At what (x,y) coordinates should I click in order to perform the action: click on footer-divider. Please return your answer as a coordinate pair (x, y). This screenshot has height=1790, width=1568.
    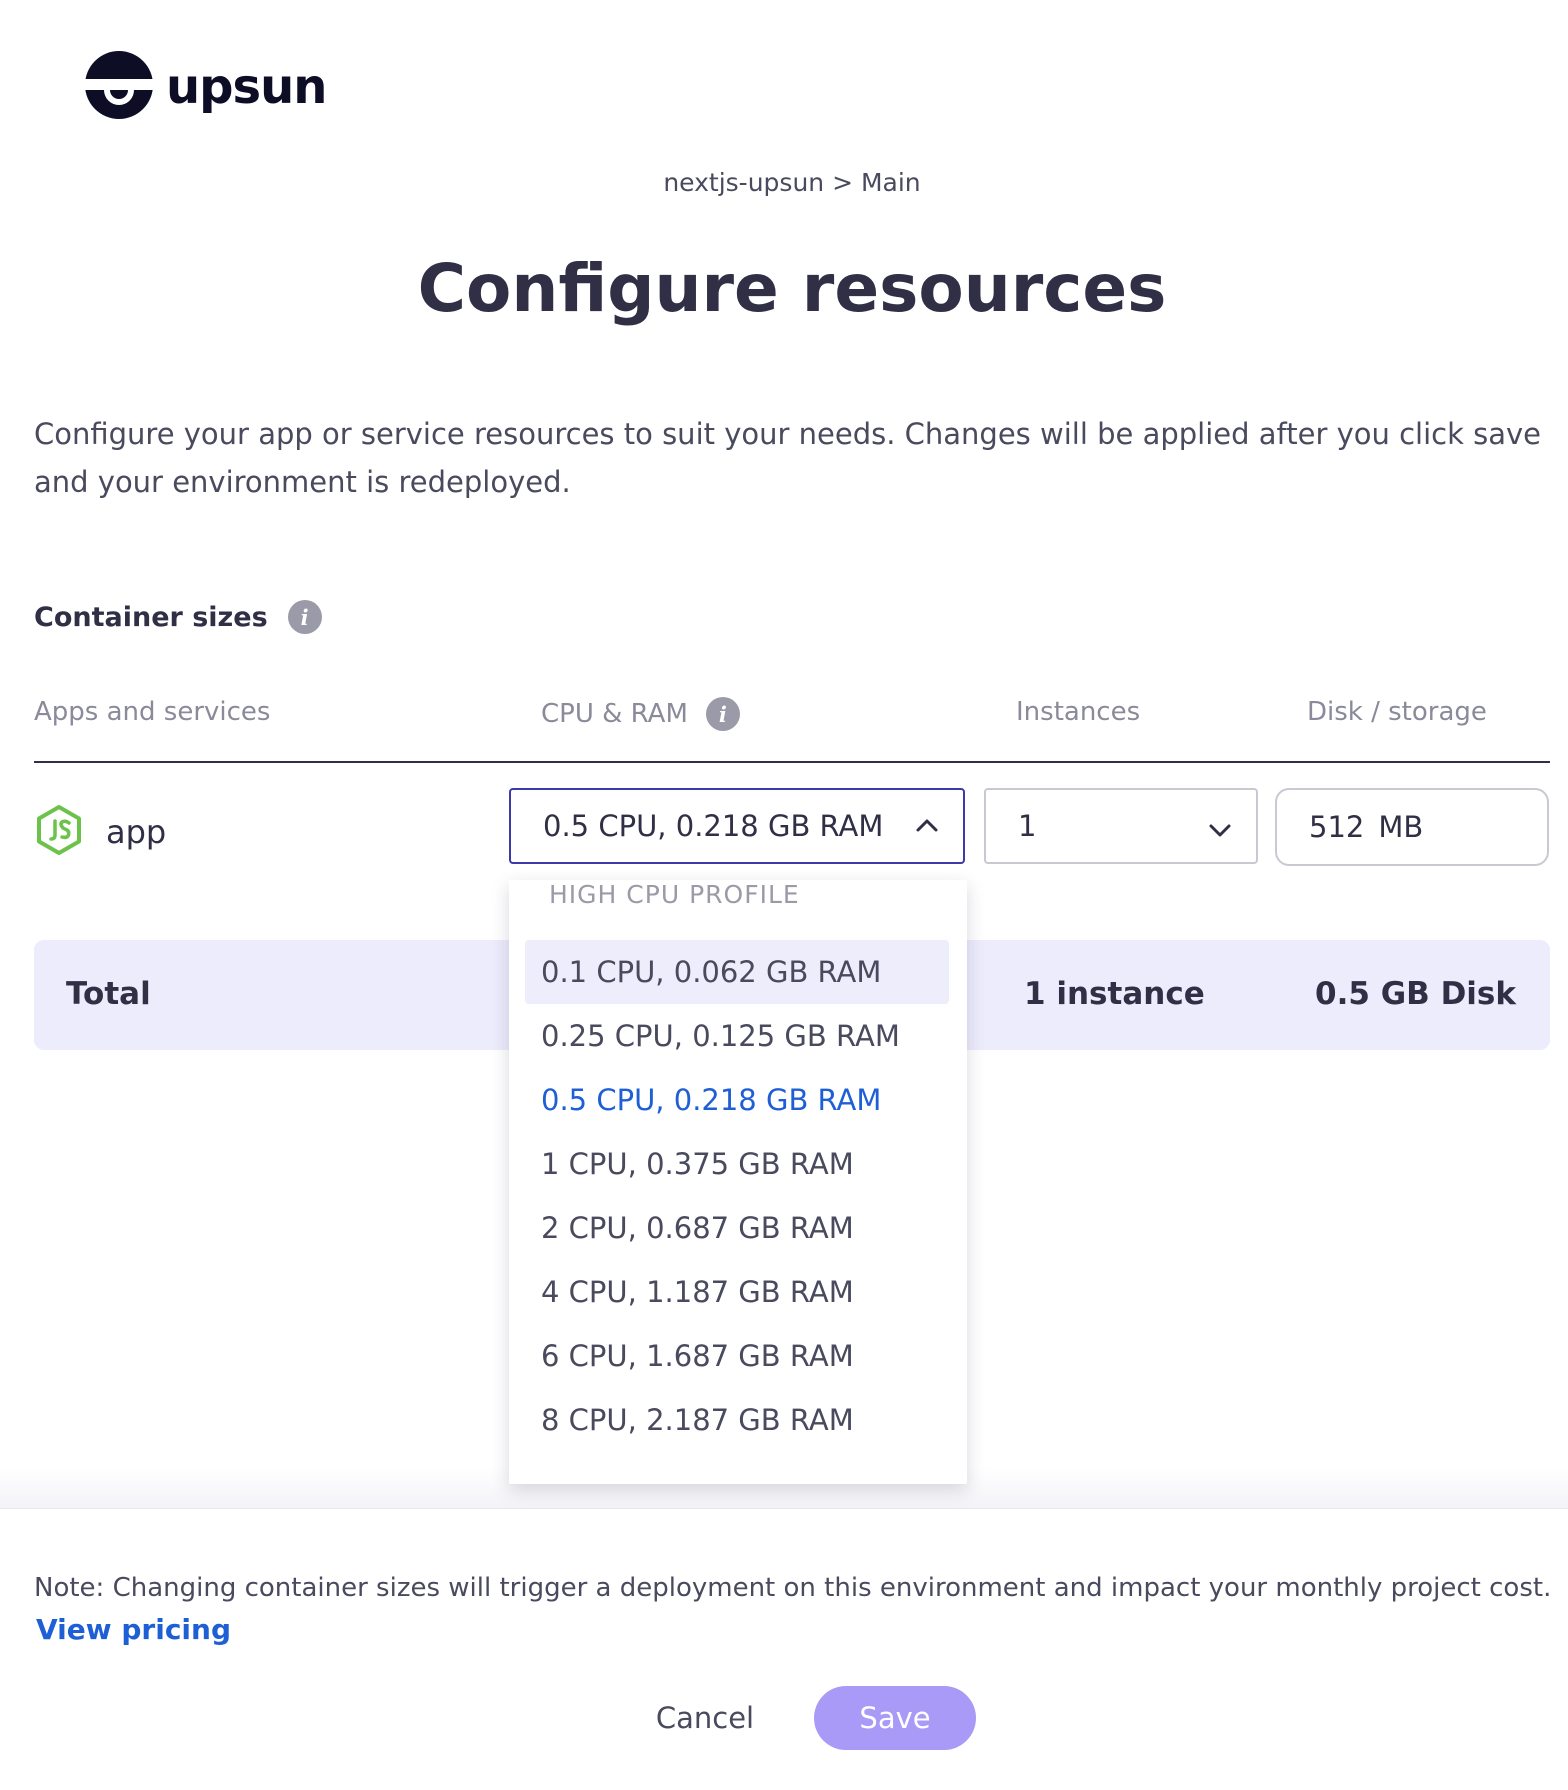
    Looking at the image, I should click on (784, 1508).